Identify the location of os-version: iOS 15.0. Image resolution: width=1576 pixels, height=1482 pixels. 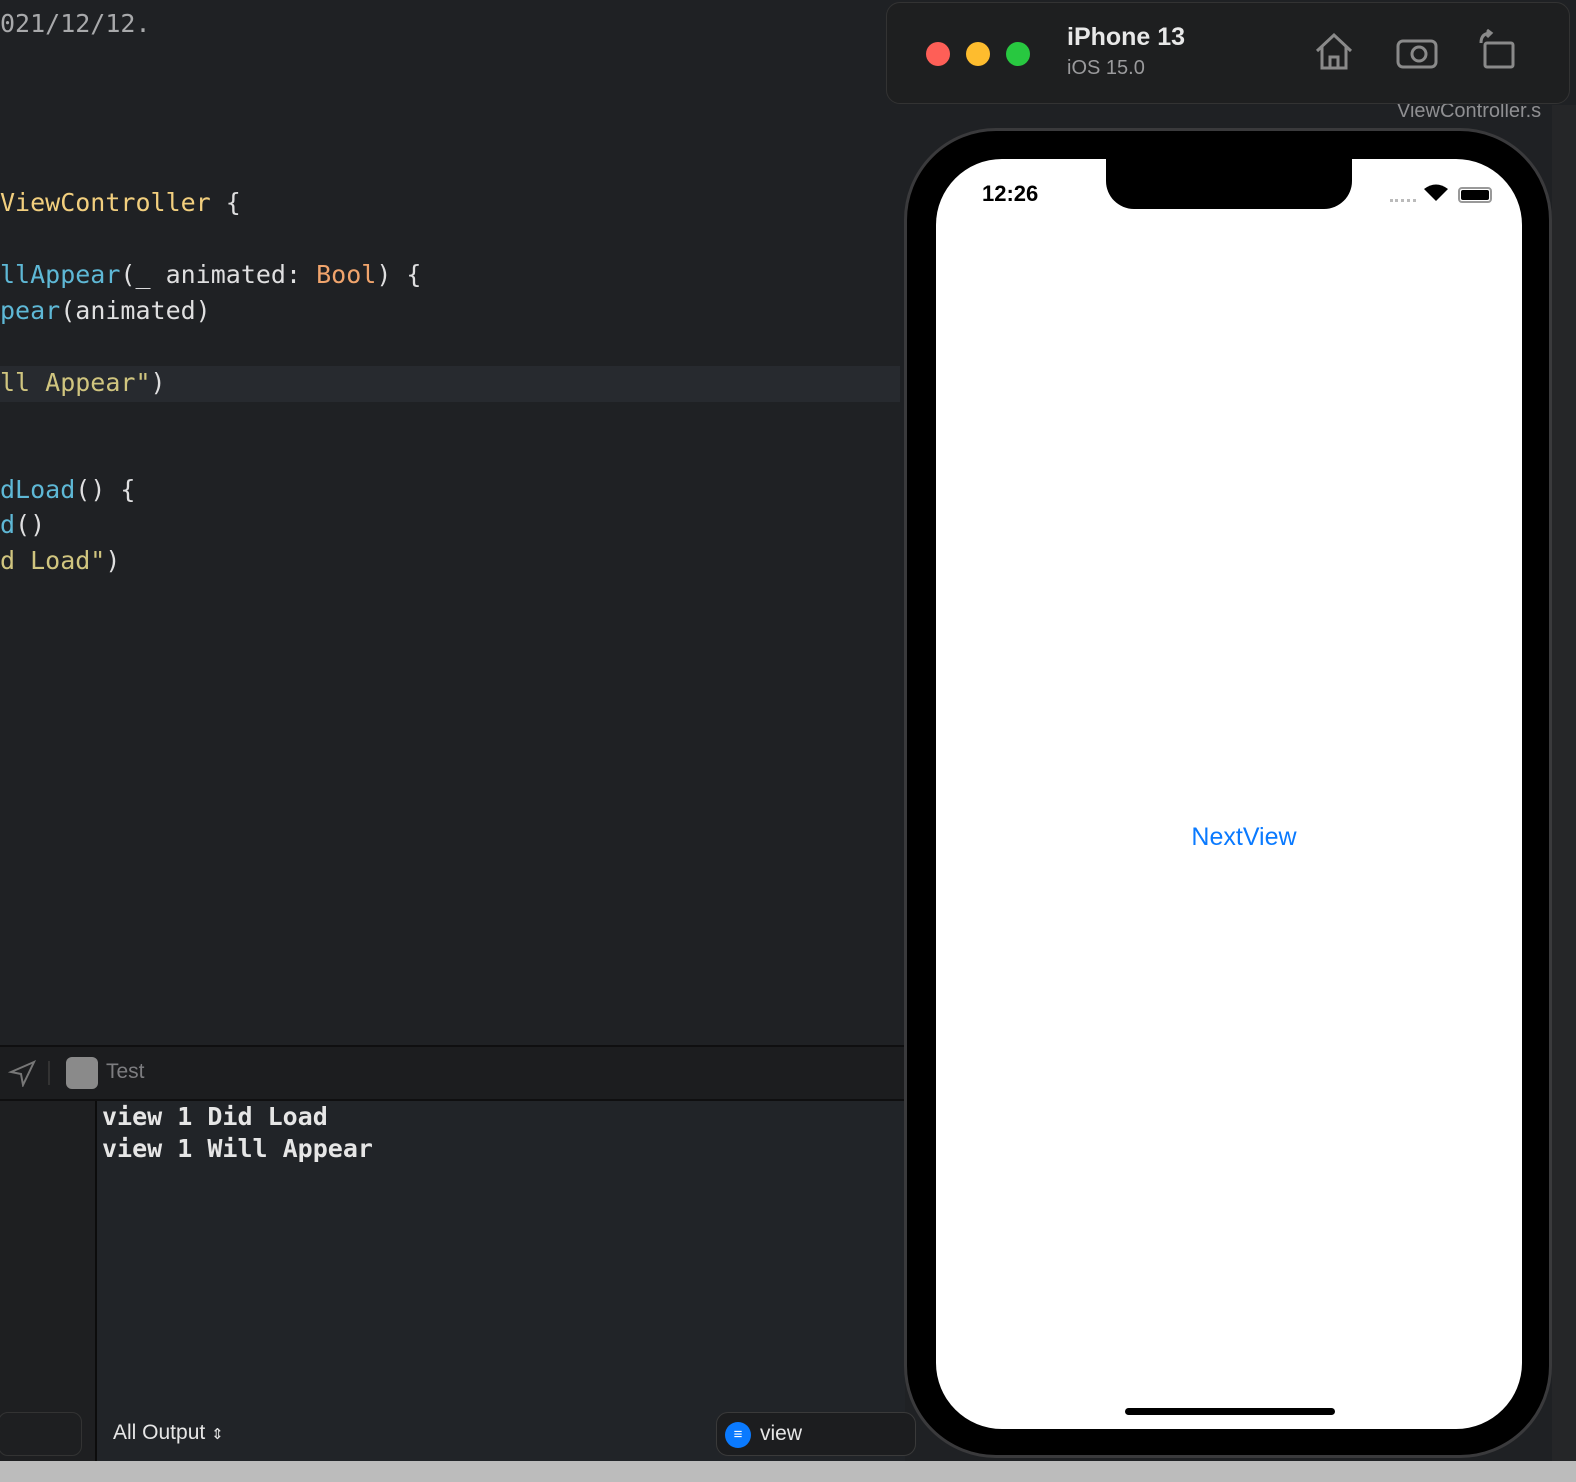
(1106, 68).